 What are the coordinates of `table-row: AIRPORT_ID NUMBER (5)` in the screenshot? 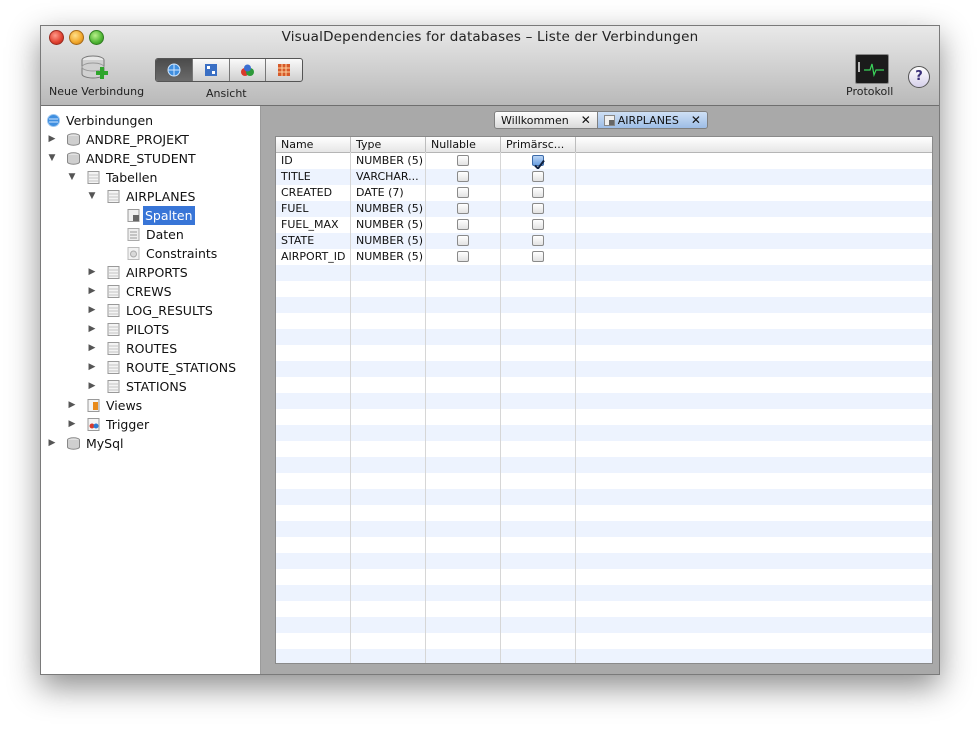 It's located at (604, 257).